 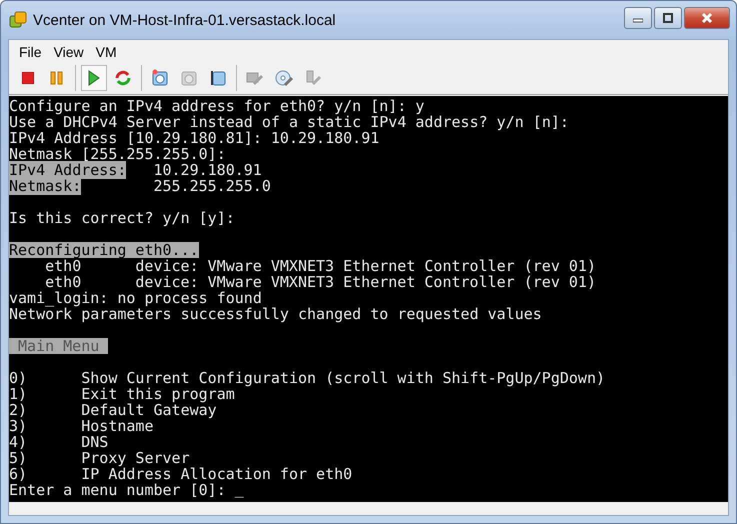 I want to click on window-title: Vcenter on VM-Host-Infra-01.versastack.local, so click(x=185, y=20).